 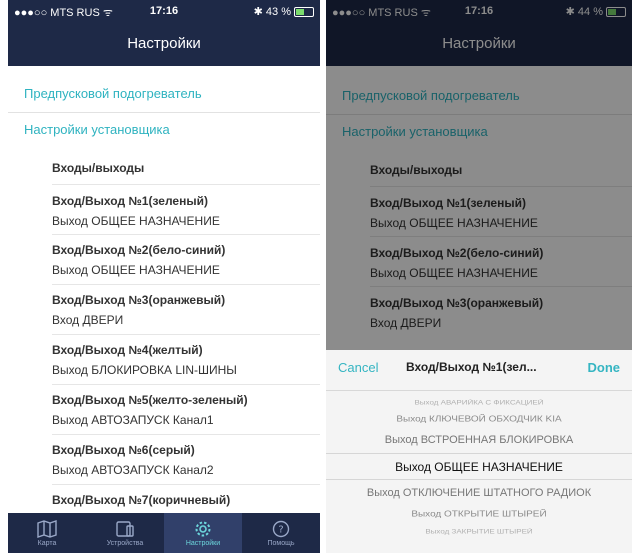 What do you see at coordinates (47, 528) in the screenshot?
I see `map-icon` at bounding box center [47, 528].